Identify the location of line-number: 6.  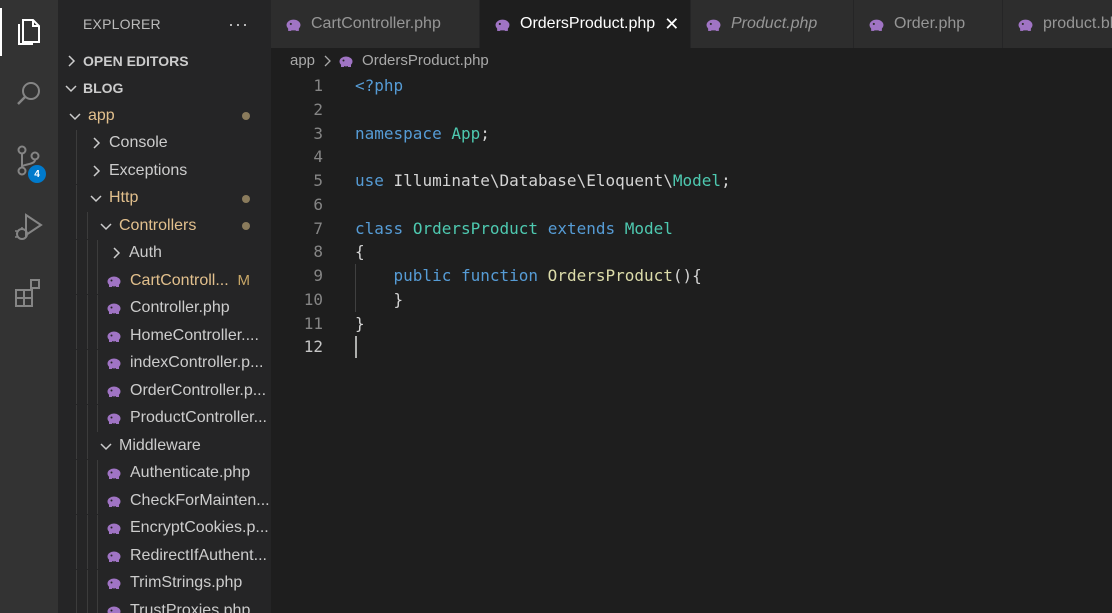
(318, 204).